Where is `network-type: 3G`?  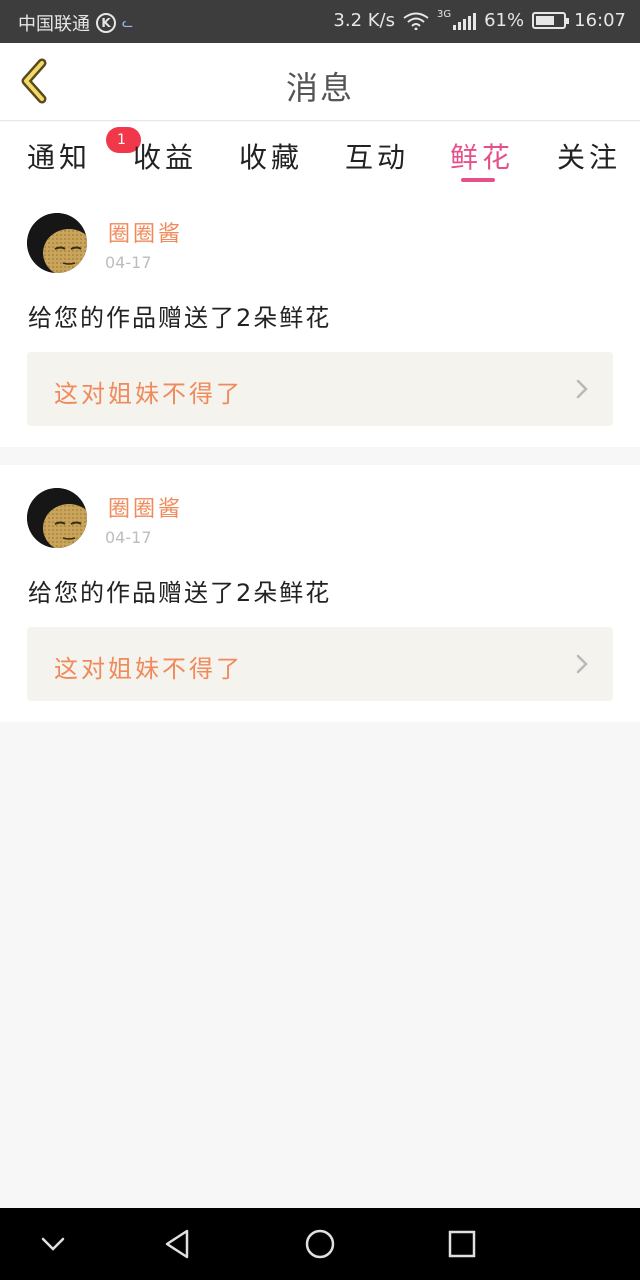
network-type: 3G is located at coordinates (444, 14).